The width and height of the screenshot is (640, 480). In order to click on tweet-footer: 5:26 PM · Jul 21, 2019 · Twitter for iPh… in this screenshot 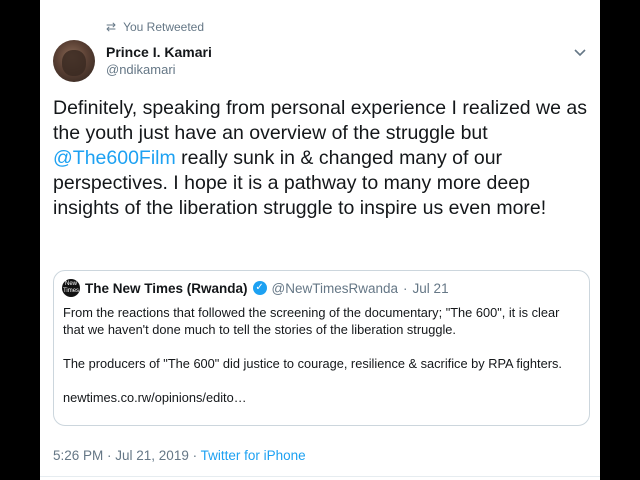, I will do `click(179, 455)`.